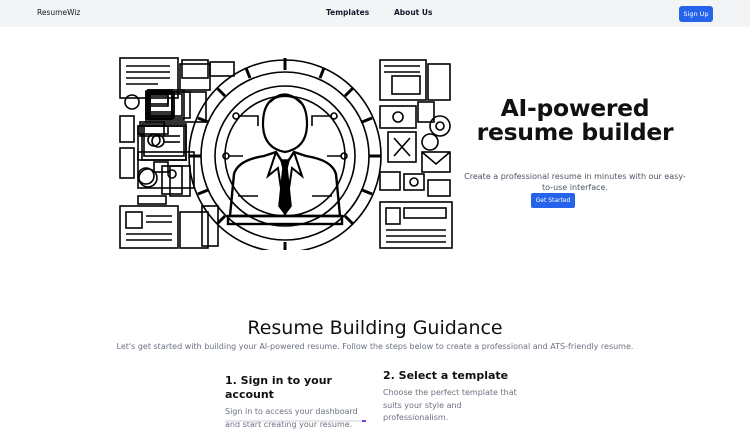  I want to click on step-title: 2. Select a template, so click(446, 375).